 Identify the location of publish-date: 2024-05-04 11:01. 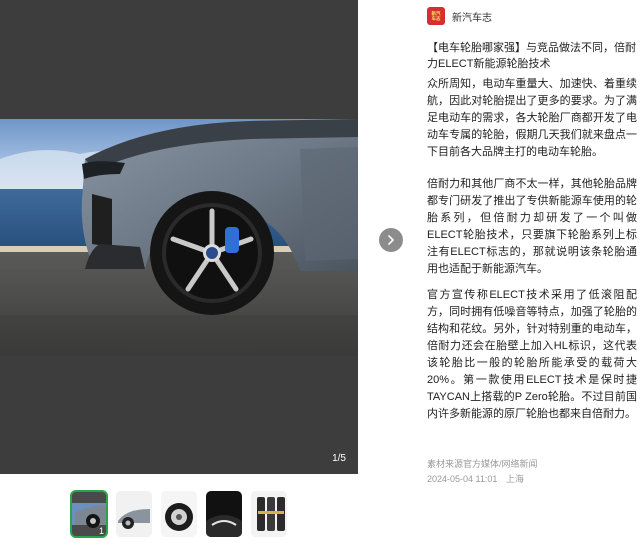
(462, 479).